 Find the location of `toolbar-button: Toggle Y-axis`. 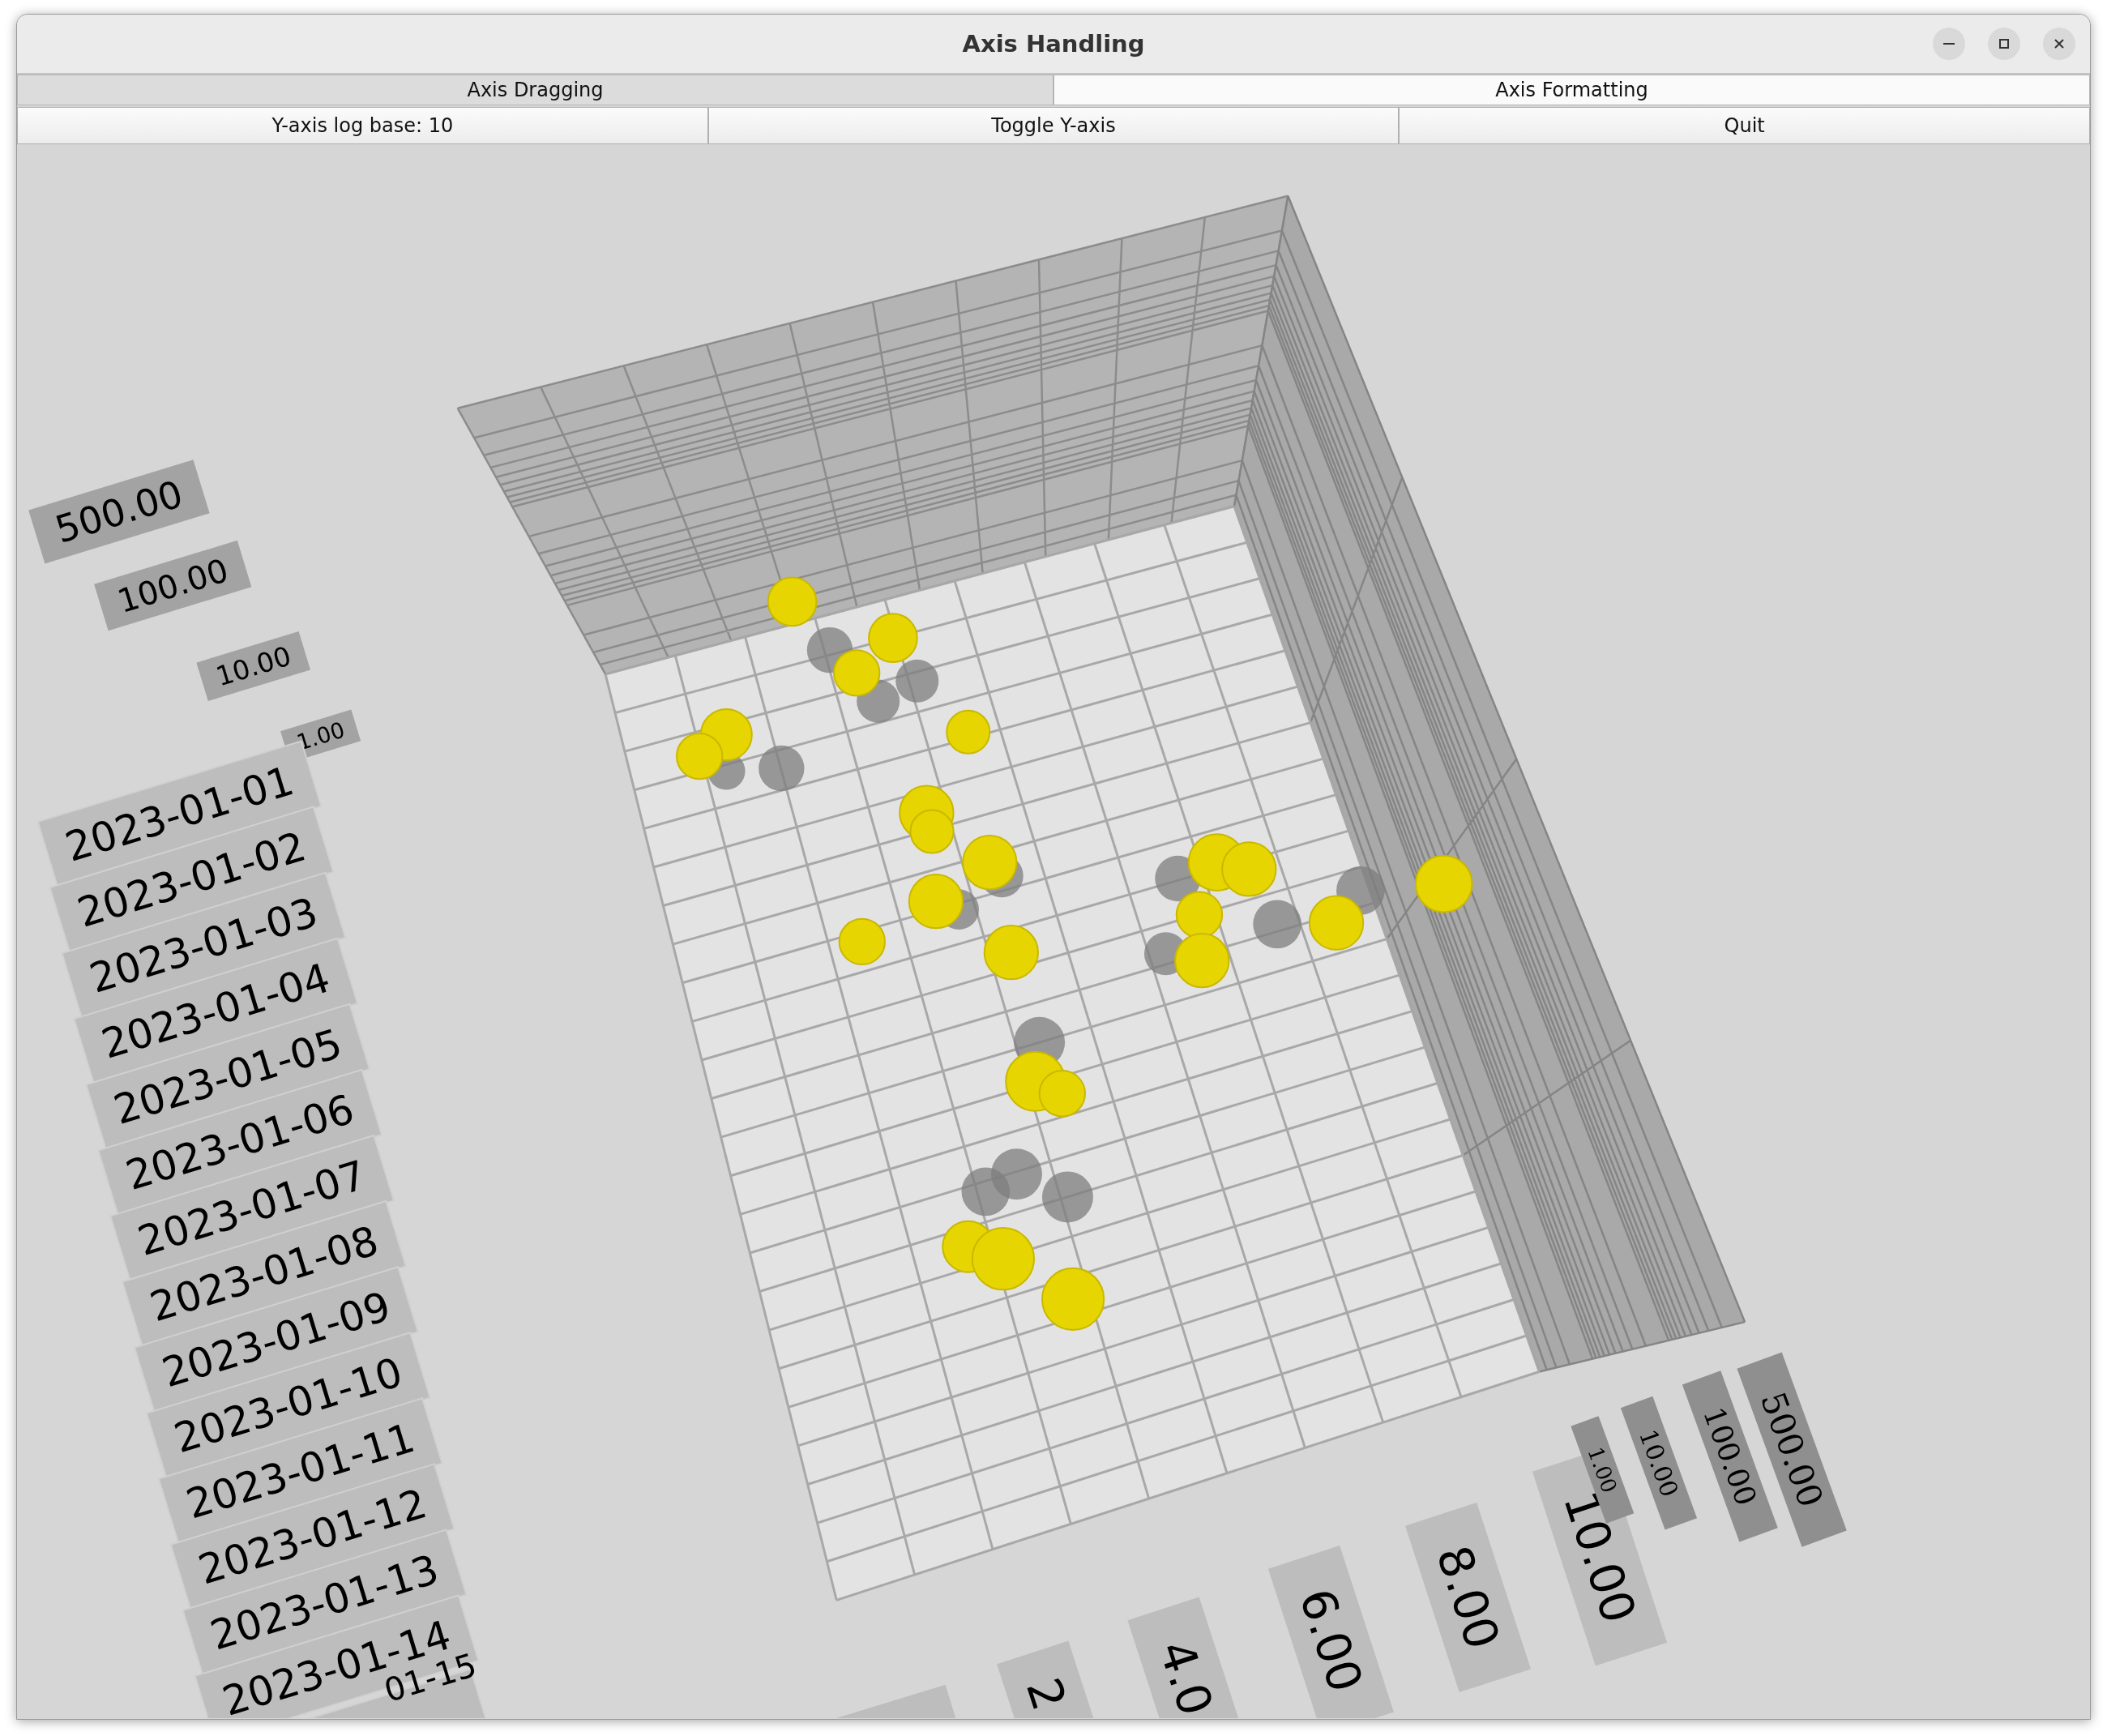

toolbar-button: Toggle Y-axis is located at coordinates (1053, 125).